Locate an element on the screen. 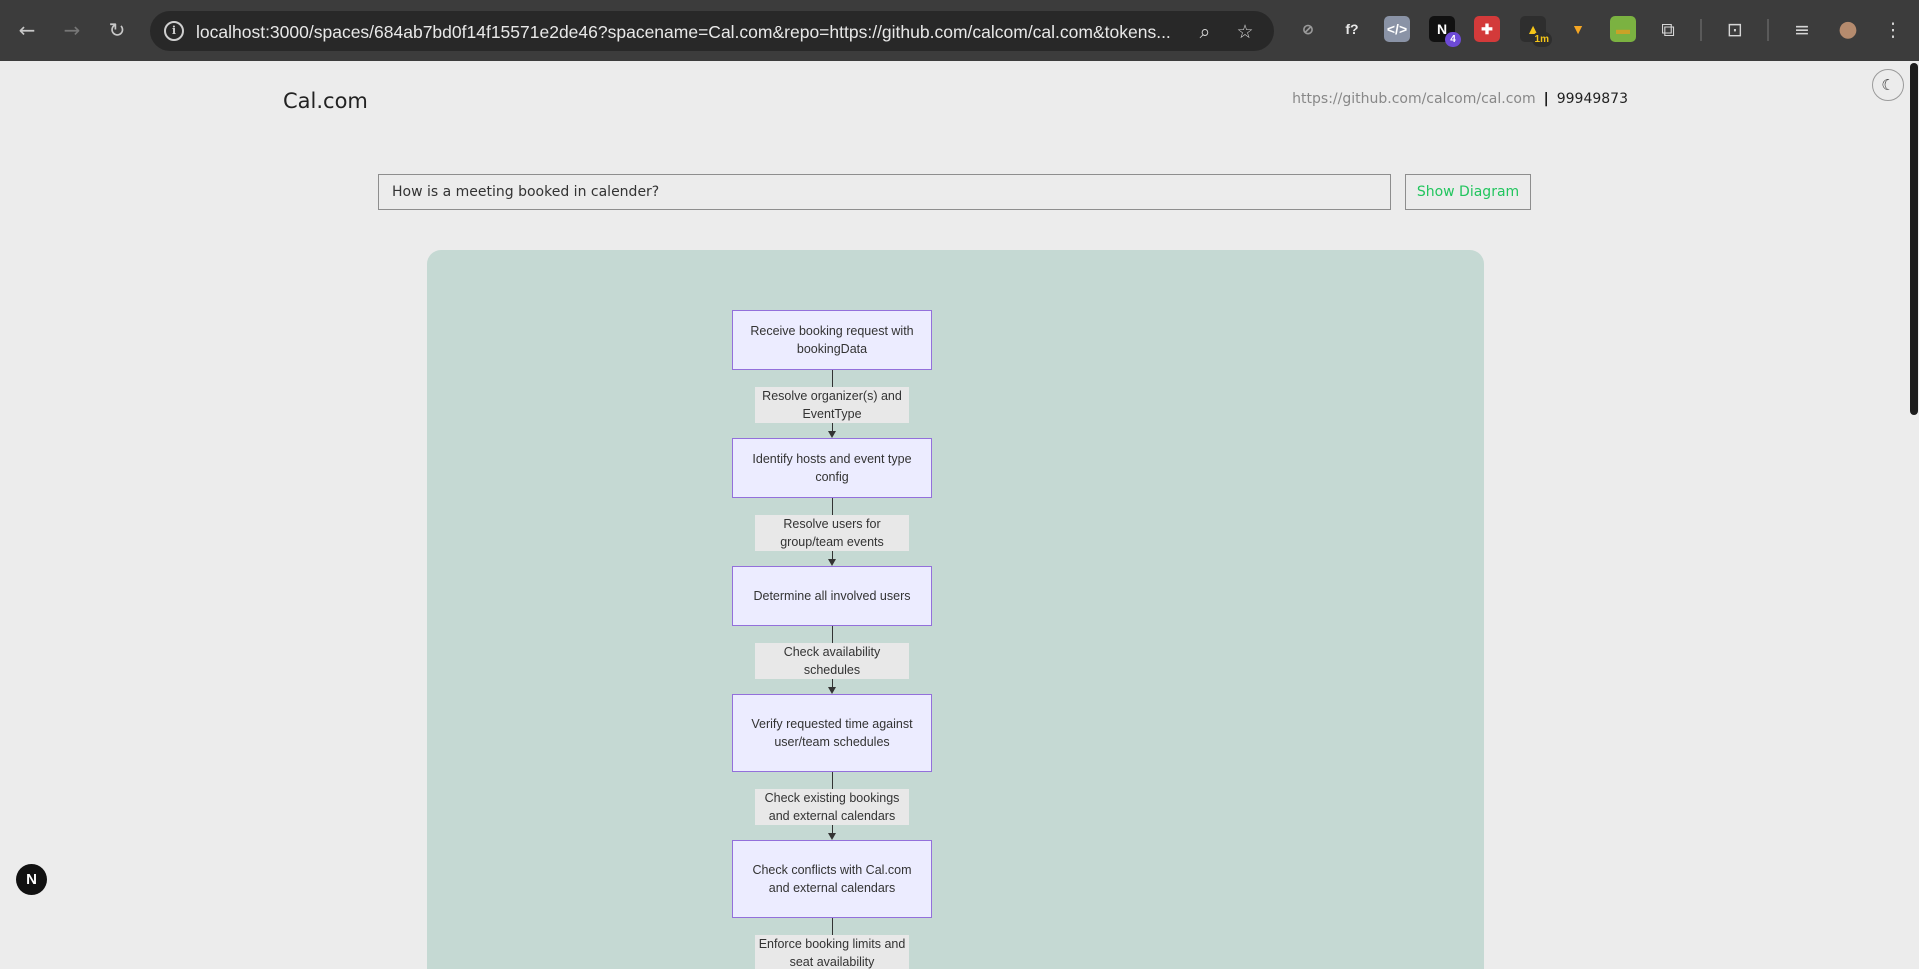  flow-node: Determine all involved users is located at coordinates (832, 596).